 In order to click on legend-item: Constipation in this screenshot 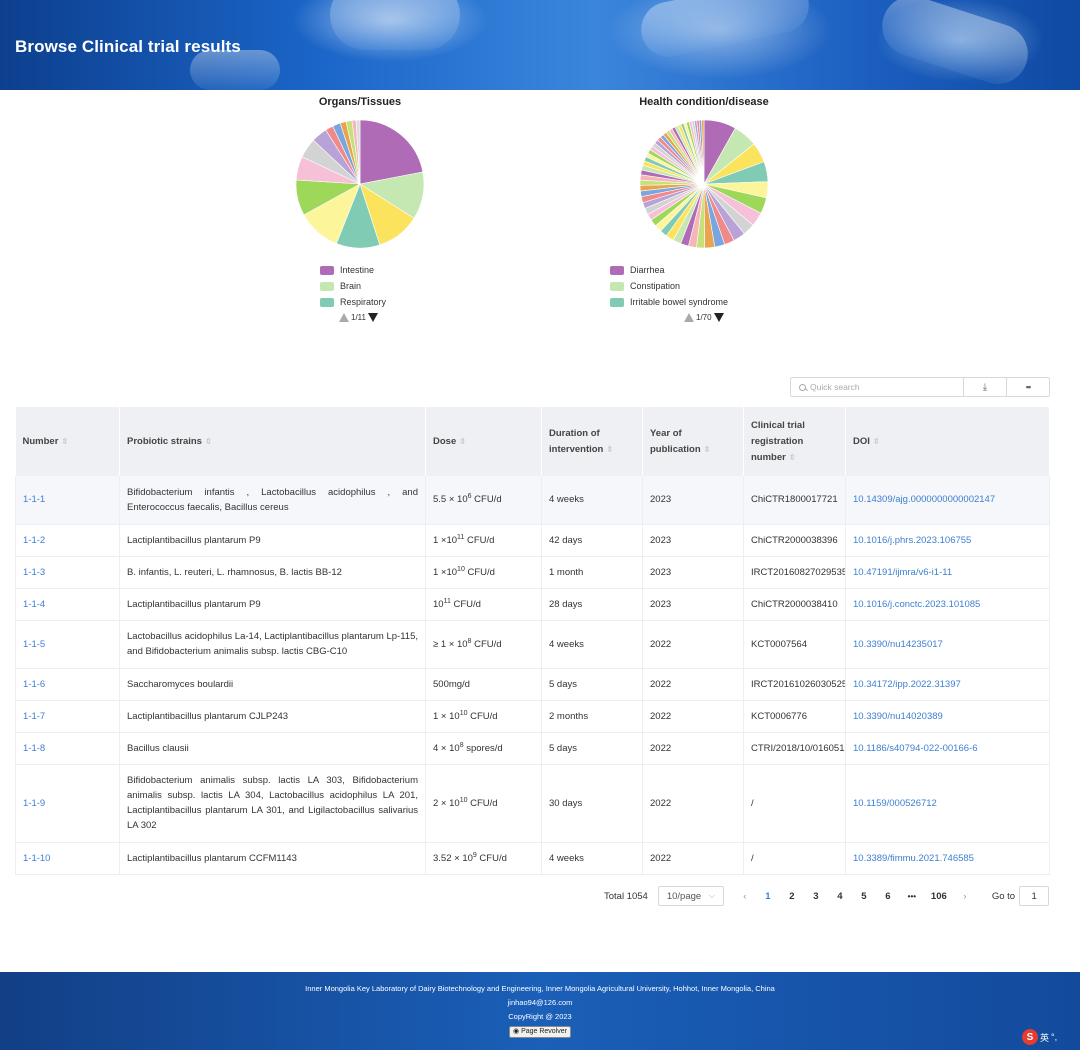, I will do `click(669, 286)`.